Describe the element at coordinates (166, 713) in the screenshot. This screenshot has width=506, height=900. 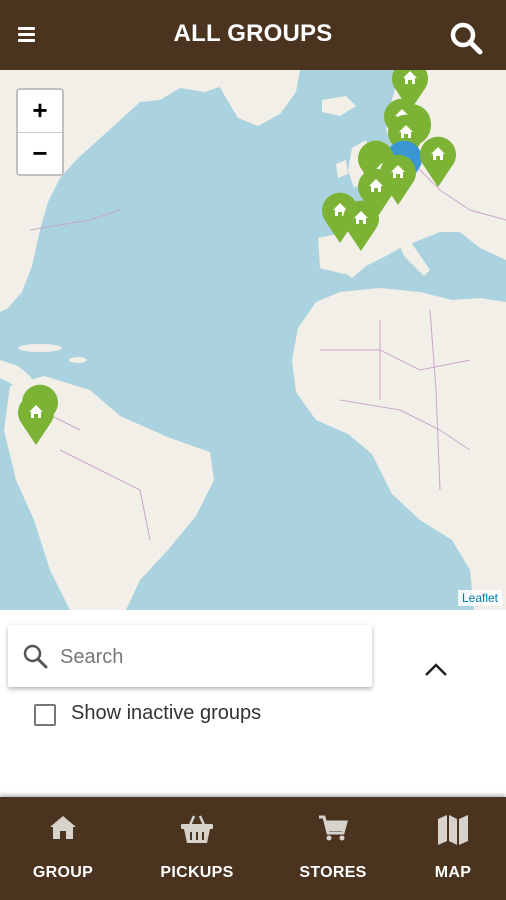
I see `show-inactive-label: Show inactive groups` at that location.